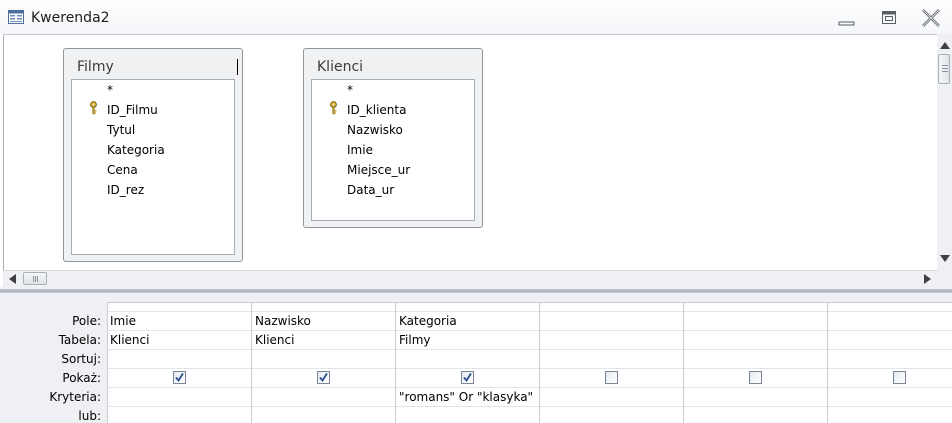 The height and width of the screenshot is (423, 952). What do you see at coordinates (153, 167) in the screenshot?
I see `field-list: * ID_Filmu Tytul Kategoria Cena ID_rez` at bounding box center [153, 167].